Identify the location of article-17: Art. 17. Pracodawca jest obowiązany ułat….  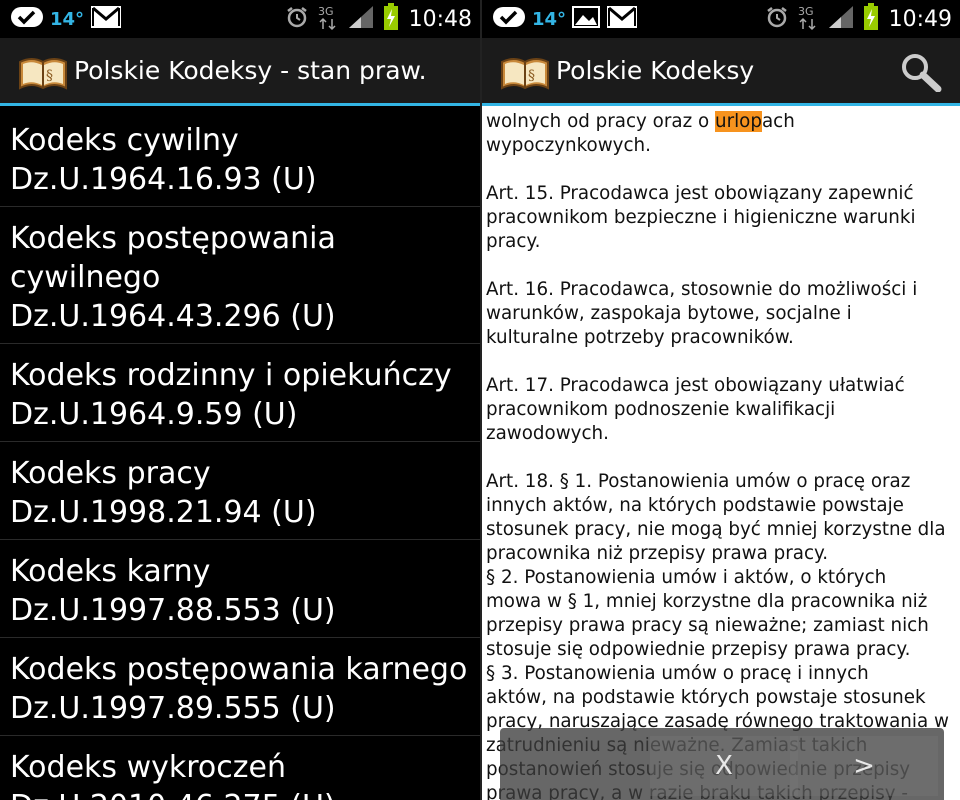
(695, 409).